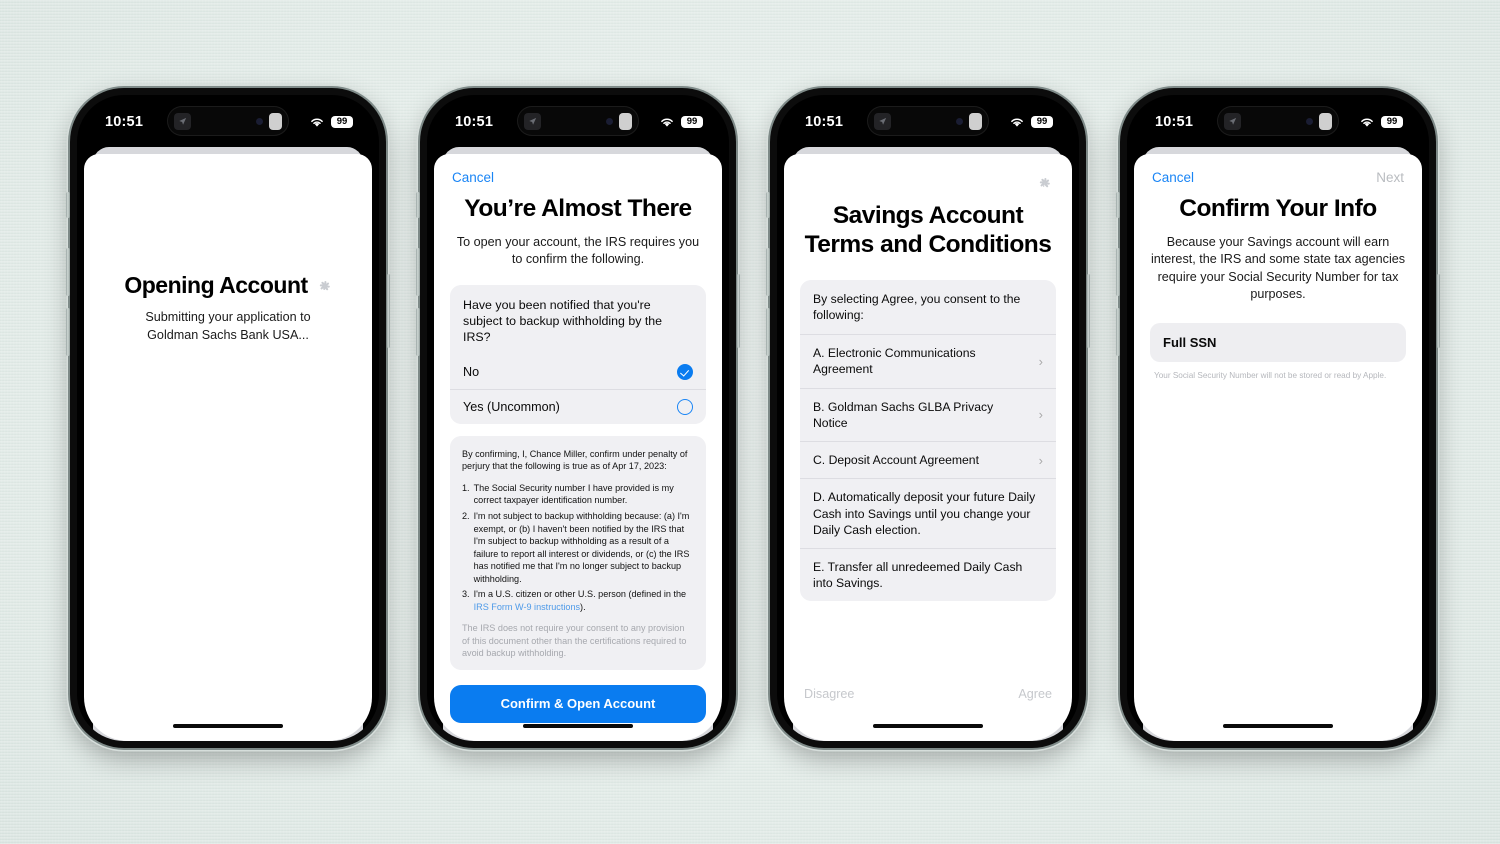 This screenshot has width=1500, height=844. Describe the element at coordinates (896, 460) in the screenshot. I see `terms-item-label: C. Deposit Account Agreement` at that location.